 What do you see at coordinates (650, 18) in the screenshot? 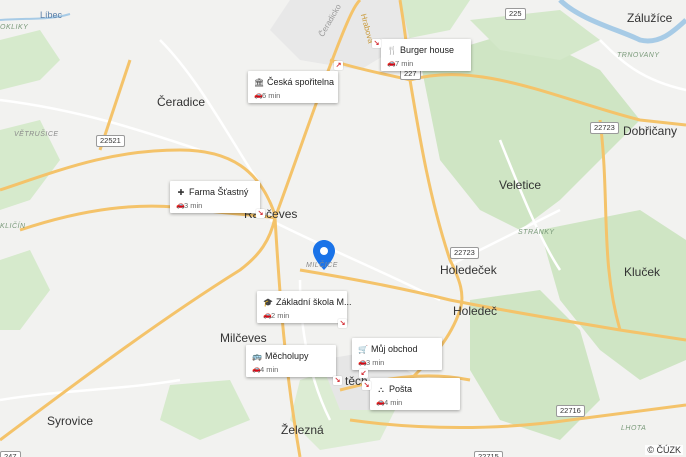
I see `town-label: Záluží​ce` at bounding box center [650, 18].